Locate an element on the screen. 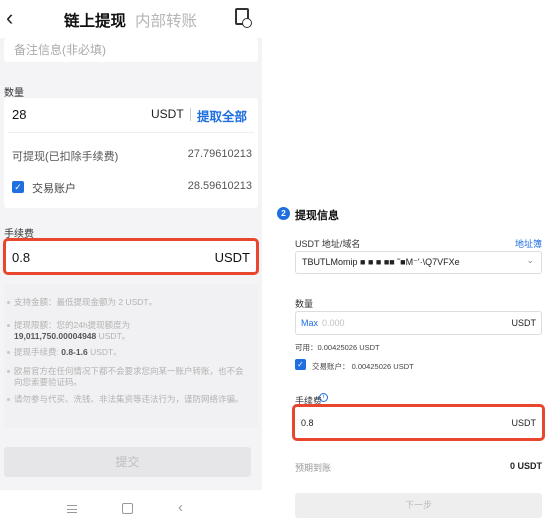  notice-item: 提现手续费: 0.8-1.6 USDT。 is located at coordinates (126, 352).